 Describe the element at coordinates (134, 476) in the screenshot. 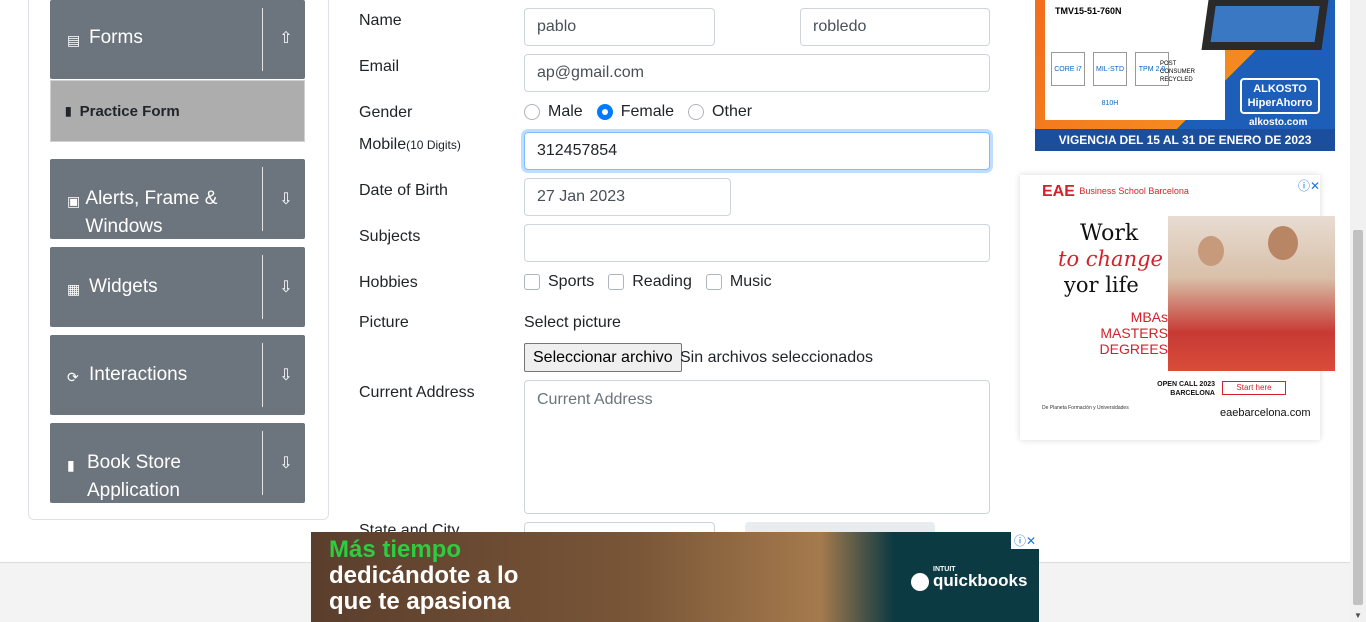

I see `sidebar-group-label: Book Store Application` at that location.